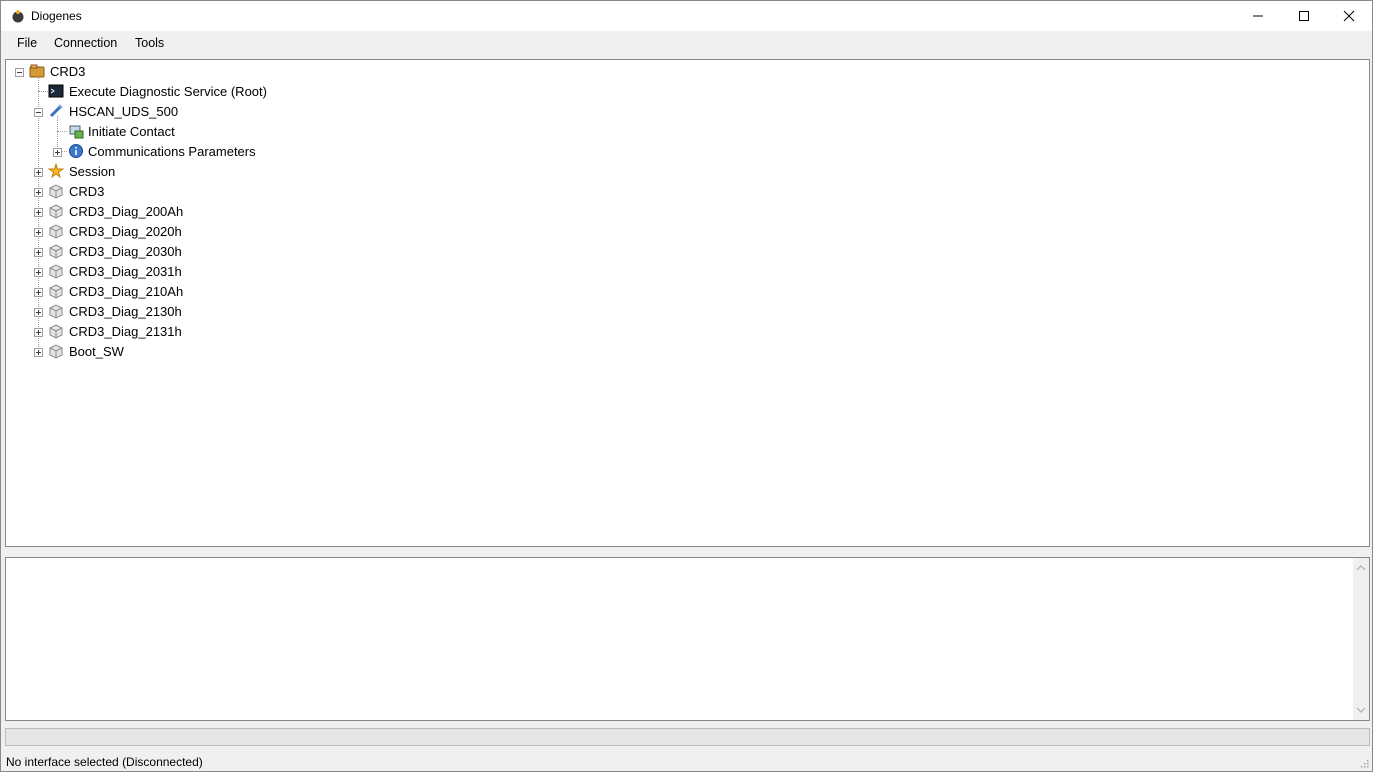  I want to click on minimize-button, so click(1258, 16).